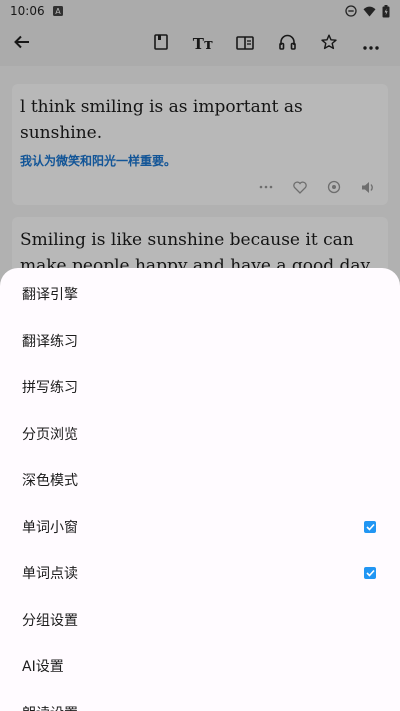 The width and height of the screenshot is (400, 711). I want to click on menu-item-label: 单词小窗, so click(50, 527).